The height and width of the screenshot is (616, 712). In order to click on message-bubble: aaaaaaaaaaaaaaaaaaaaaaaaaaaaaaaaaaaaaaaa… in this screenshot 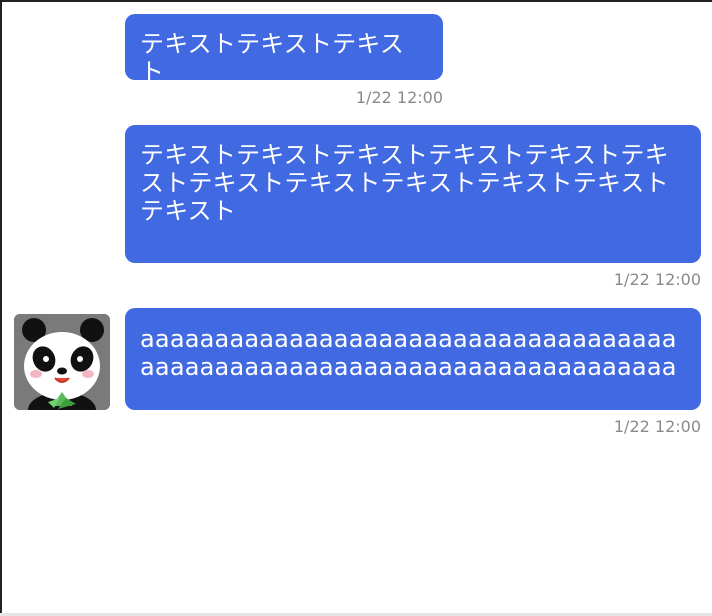, I will do `click(413, 359)`.